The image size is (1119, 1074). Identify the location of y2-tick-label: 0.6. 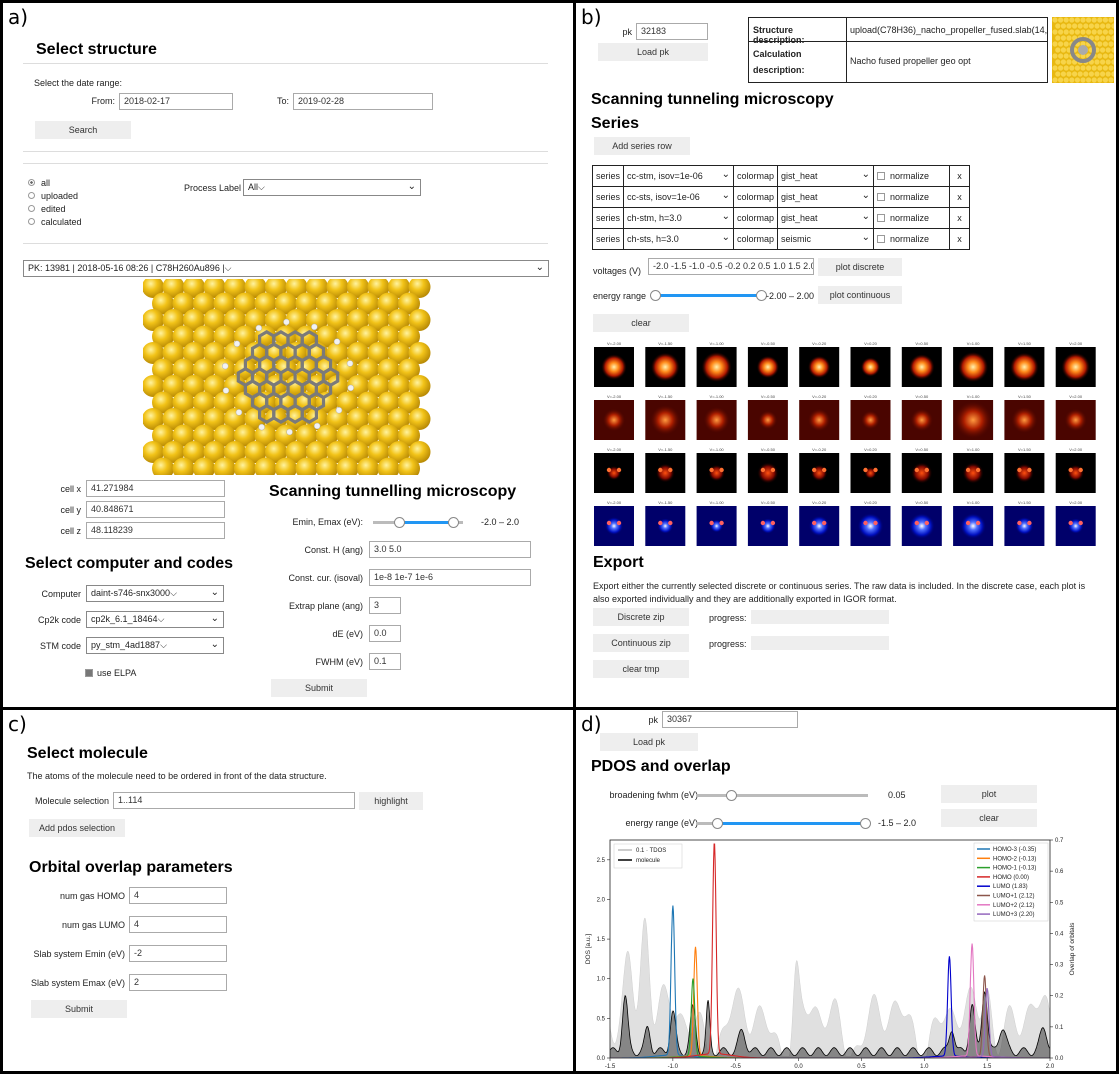
(1059, 872).